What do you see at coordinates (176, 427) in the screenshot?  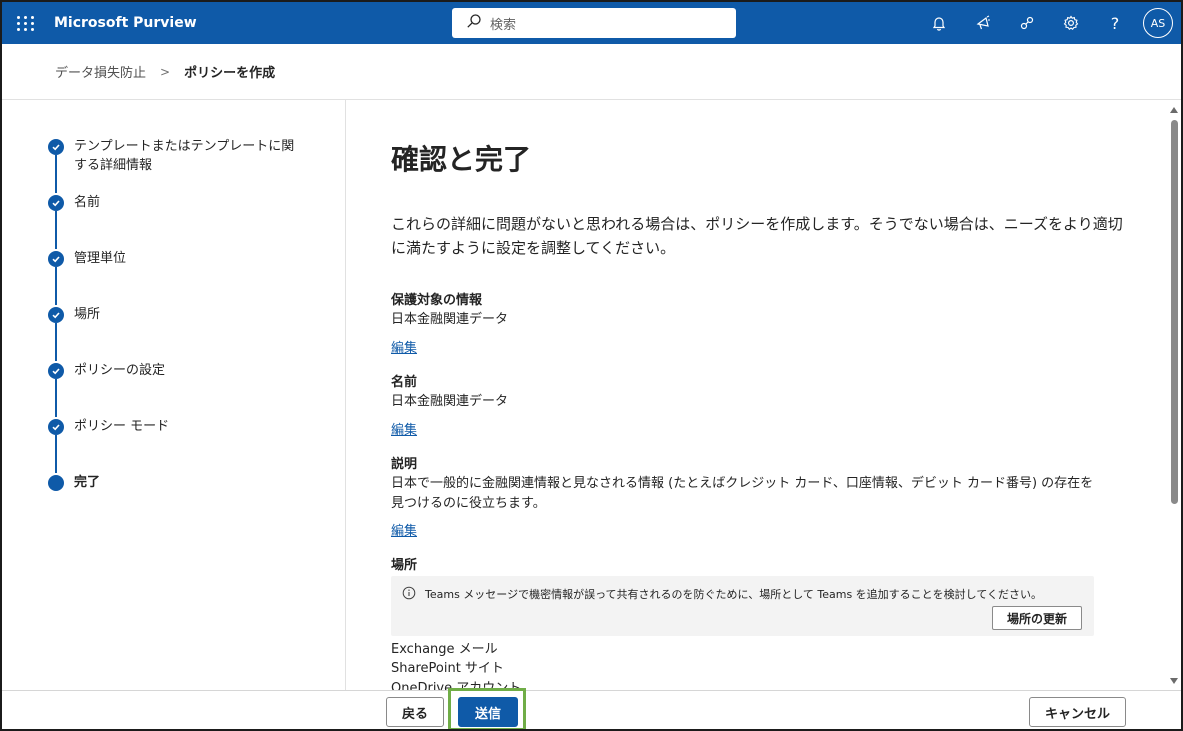 I see `wizard-step-policy-mode: ポリシー モード` at bounding box center [176, 427].